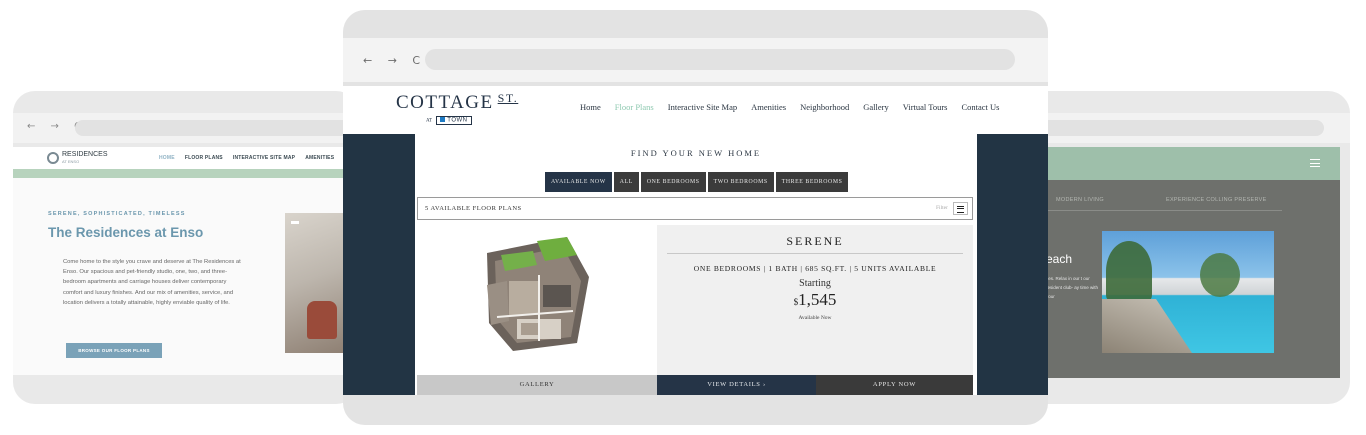 This screenshot has height=435, width=1366. I want to click on cottage-logo: COTTAGE ST. AT TOWN, so click(457, 108).